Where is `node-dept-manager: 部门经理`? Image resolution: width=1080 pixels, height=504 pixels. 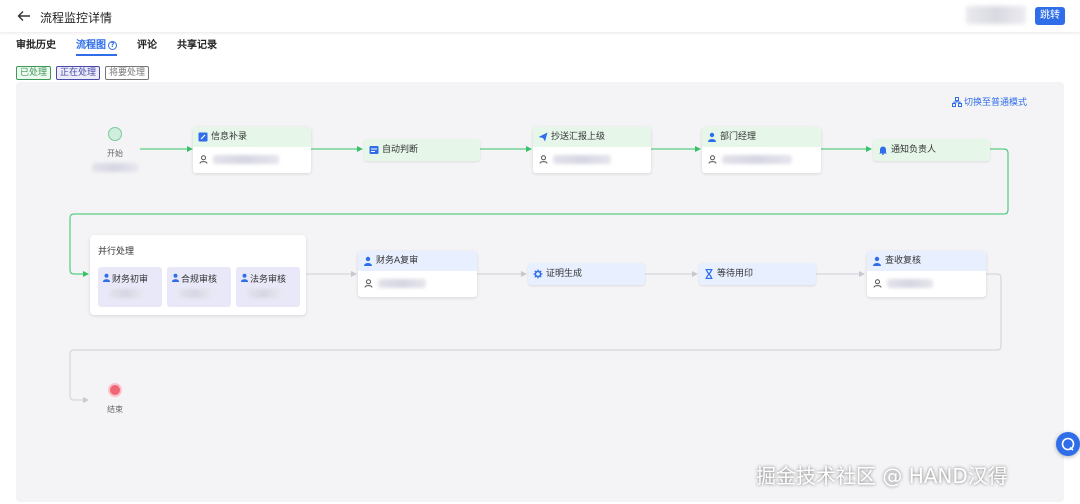 node-dept-manager: 部门经理 is located at coordinates (761, 150).